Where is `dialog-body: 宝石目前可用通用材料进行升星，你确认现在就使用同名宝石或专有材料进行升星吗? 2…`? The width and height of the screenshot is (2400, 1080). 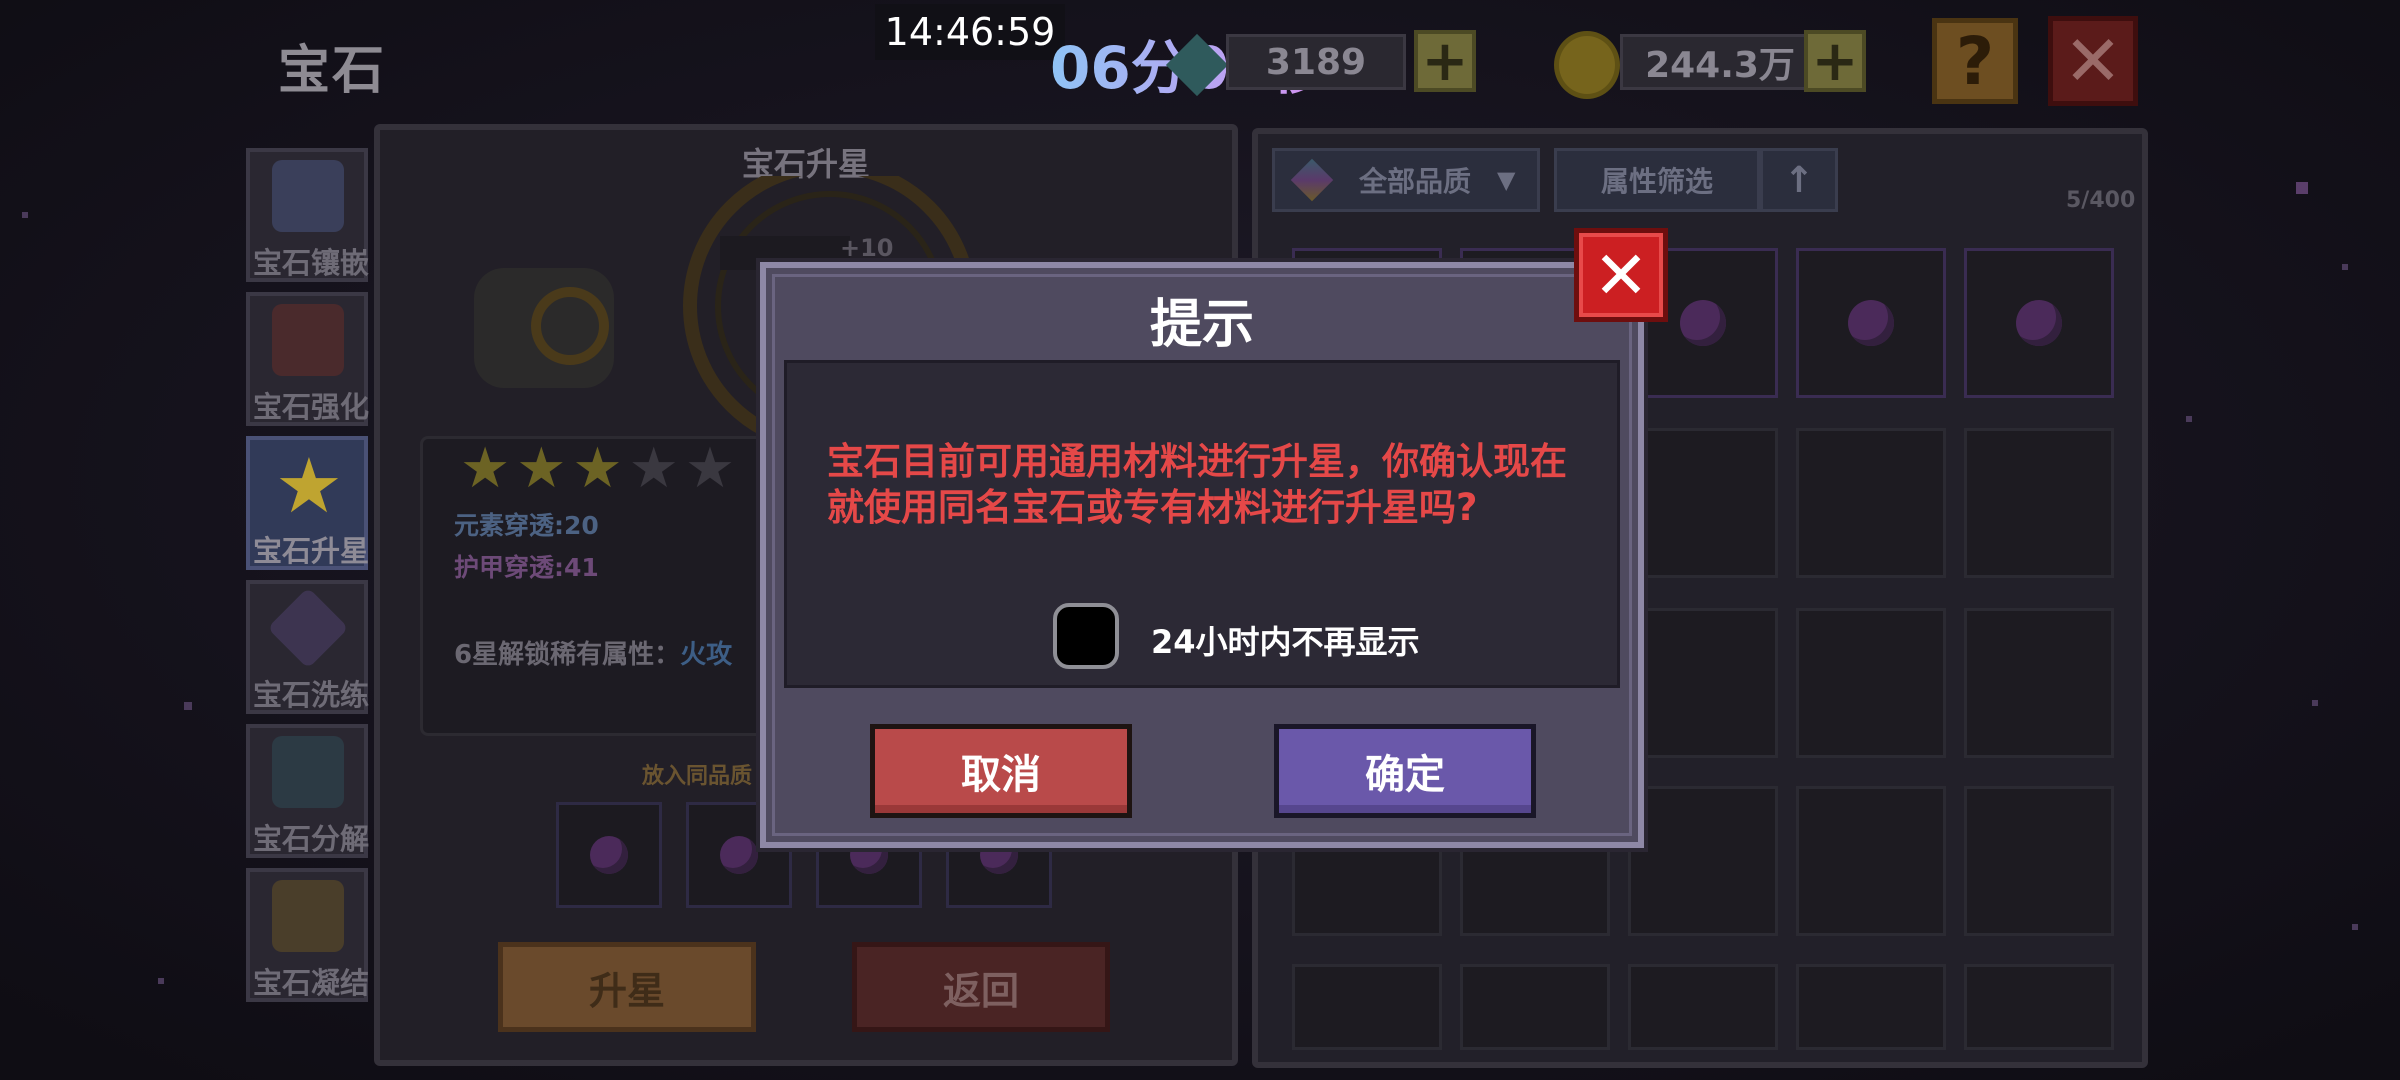 dialog-body: 宝石目前可用通用材料进行升星，你确认现在就使用同名宝石或专有材料进行升星吗? 2… is located at coordinates (1202, 524).